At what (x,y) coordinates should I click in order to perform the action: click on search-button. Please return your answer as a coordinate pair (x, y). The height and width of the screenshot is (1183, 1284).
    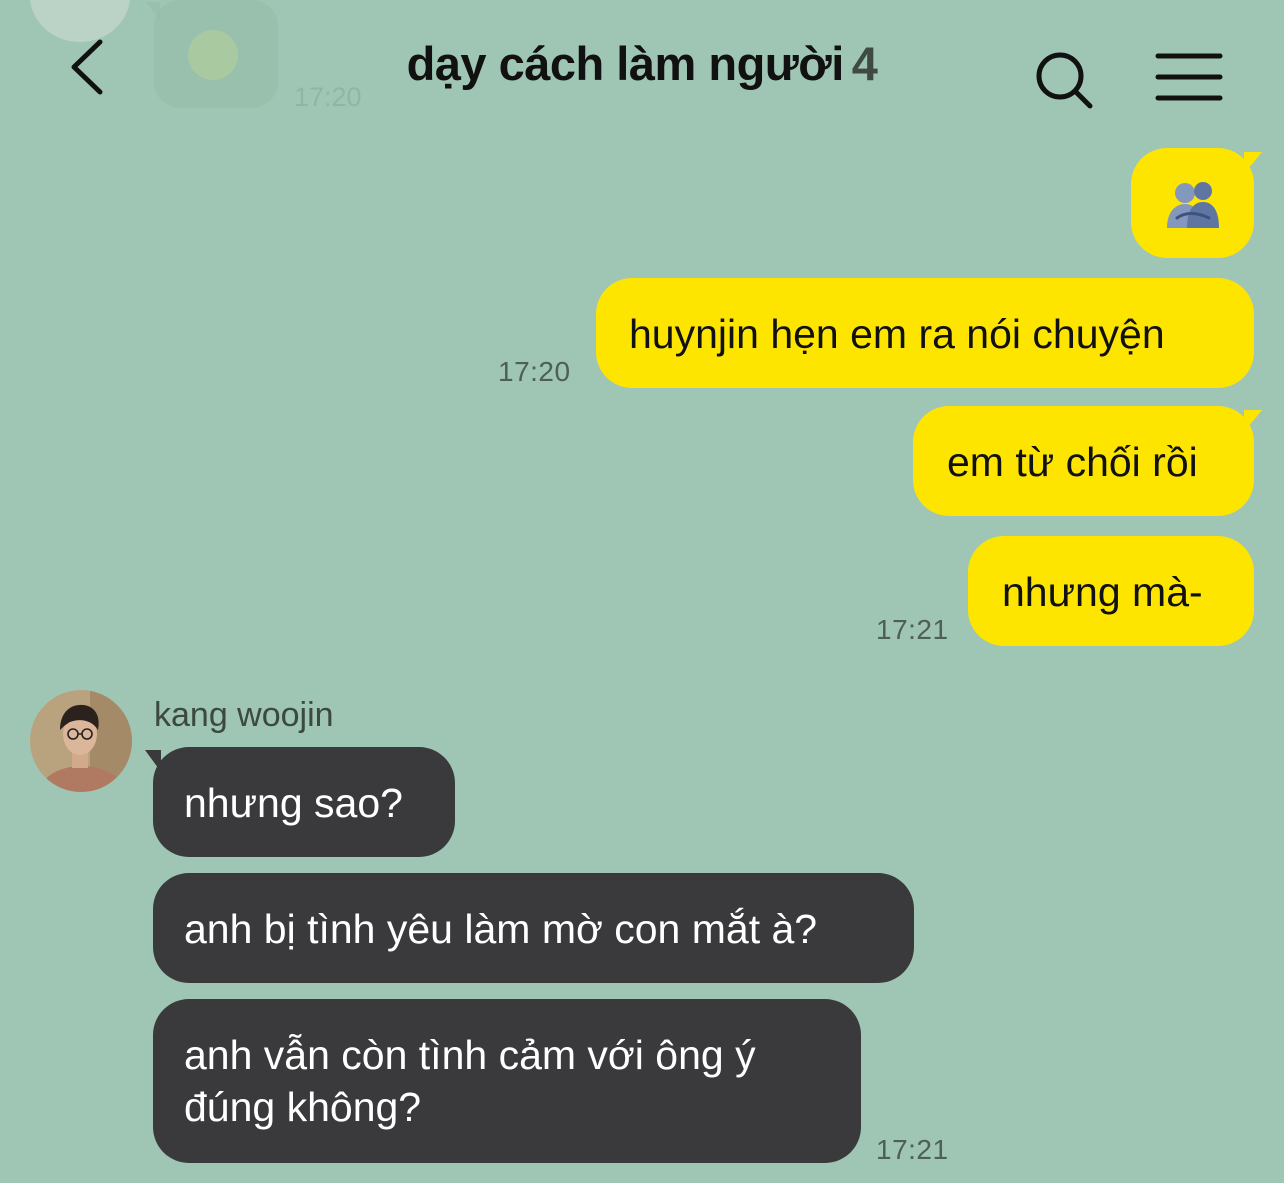
    Looking at the image, I should click on (1065, 79).